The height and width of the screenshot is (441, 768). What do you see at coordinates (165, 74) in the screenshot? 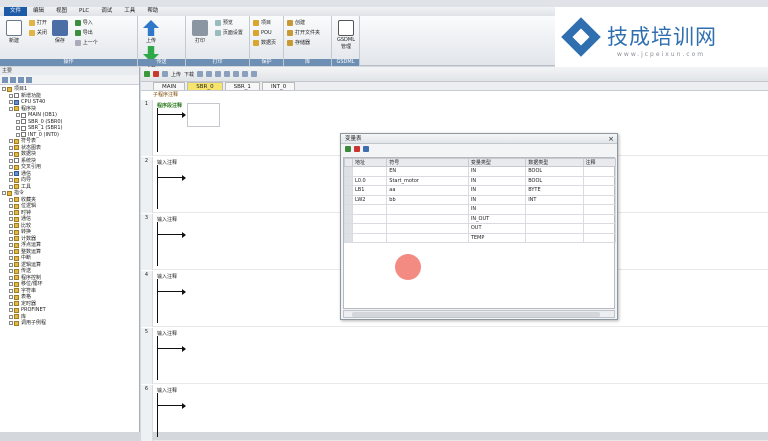
I see `compile-icon` at bounding box center [165, 74].